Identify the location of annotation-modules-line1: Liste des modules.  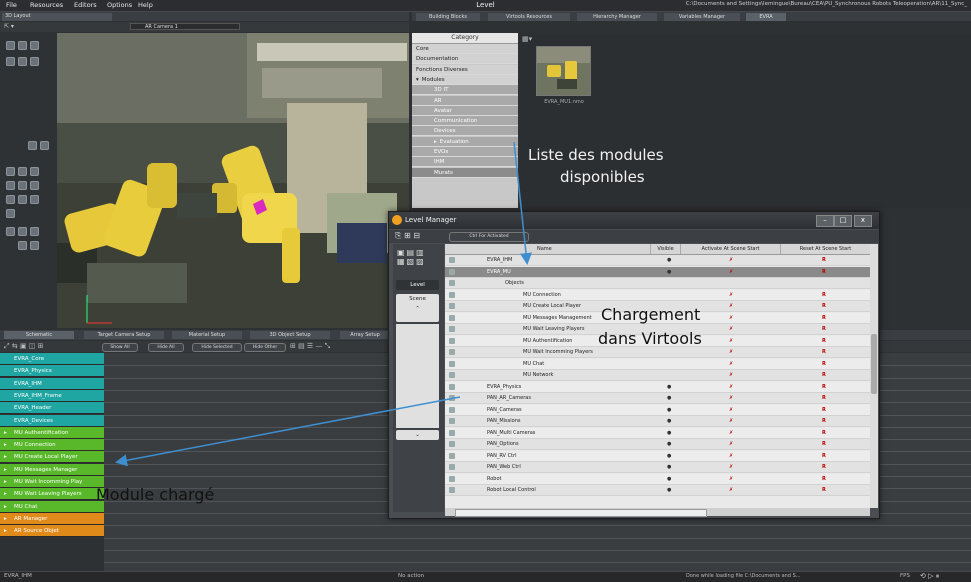
(596, 155).